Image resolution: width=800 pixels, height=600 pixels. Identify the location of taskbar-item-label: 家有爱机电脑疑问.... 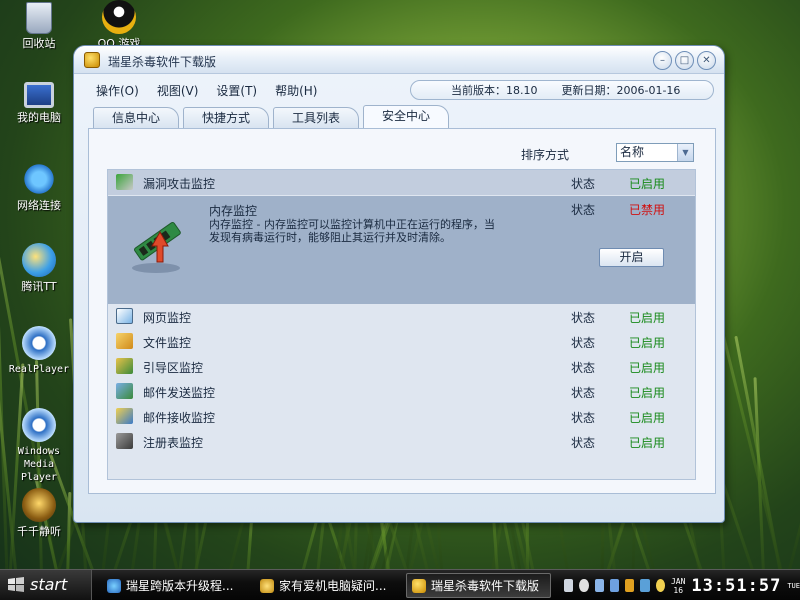
(333, 586).